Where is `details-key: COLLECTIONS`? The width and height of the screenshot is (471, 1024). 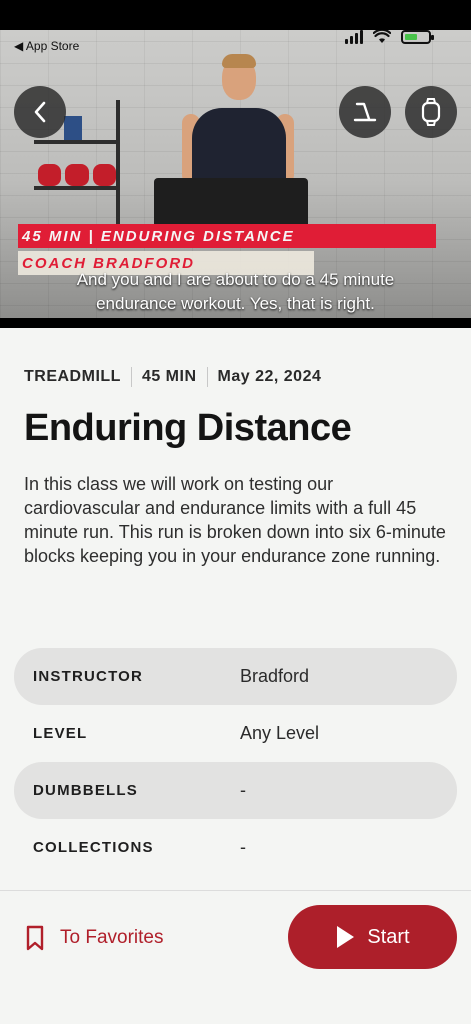
details-key: COLLECTIONS is located at coordinates (93, 847).